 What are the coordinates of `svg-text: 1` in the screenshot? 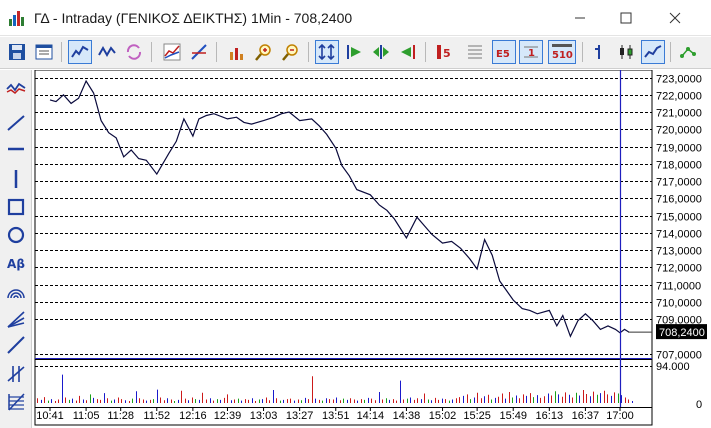 It's located at (531, 53).